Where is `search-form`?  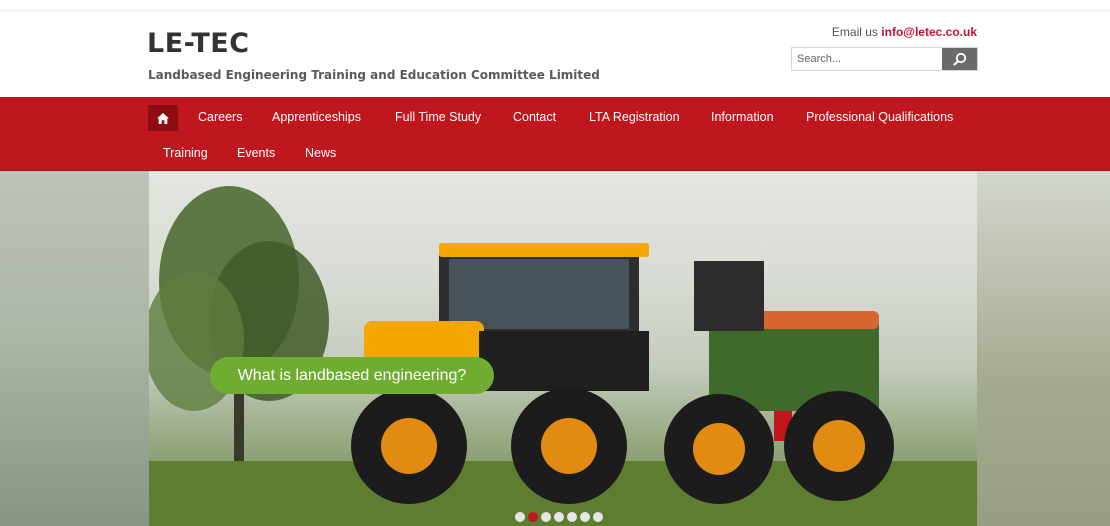 search-form is located at coordinates (884, 59).